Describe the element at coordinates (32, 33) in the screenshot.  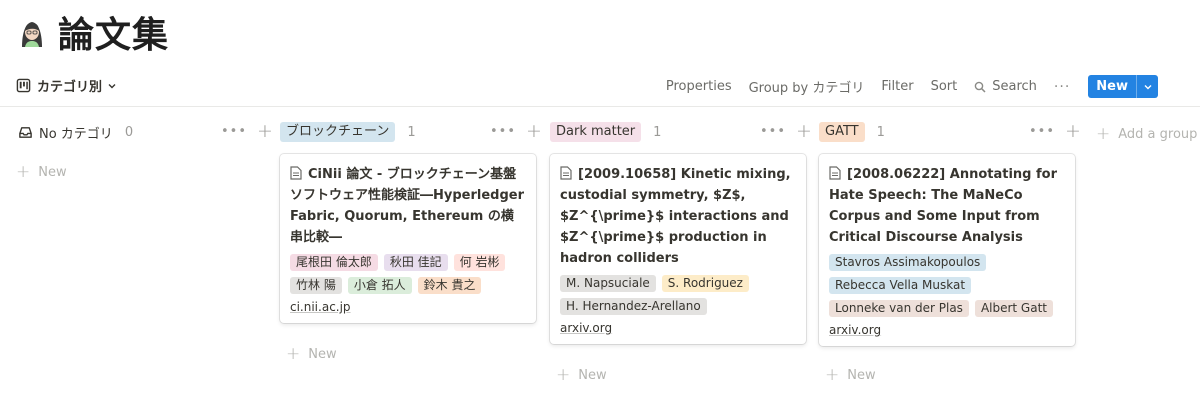
I see `woman-face-icon` at that location.